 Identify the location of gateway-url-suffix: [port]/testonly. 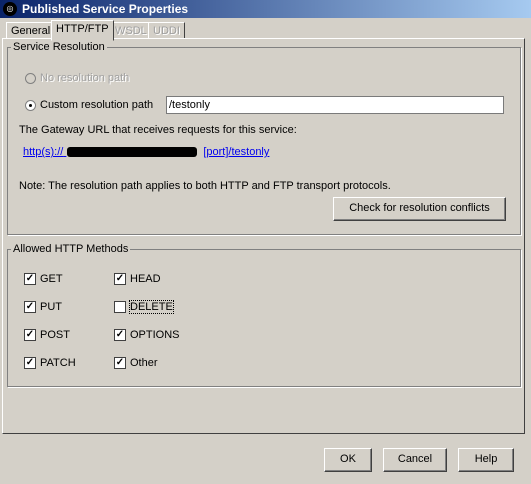
(236, 152).